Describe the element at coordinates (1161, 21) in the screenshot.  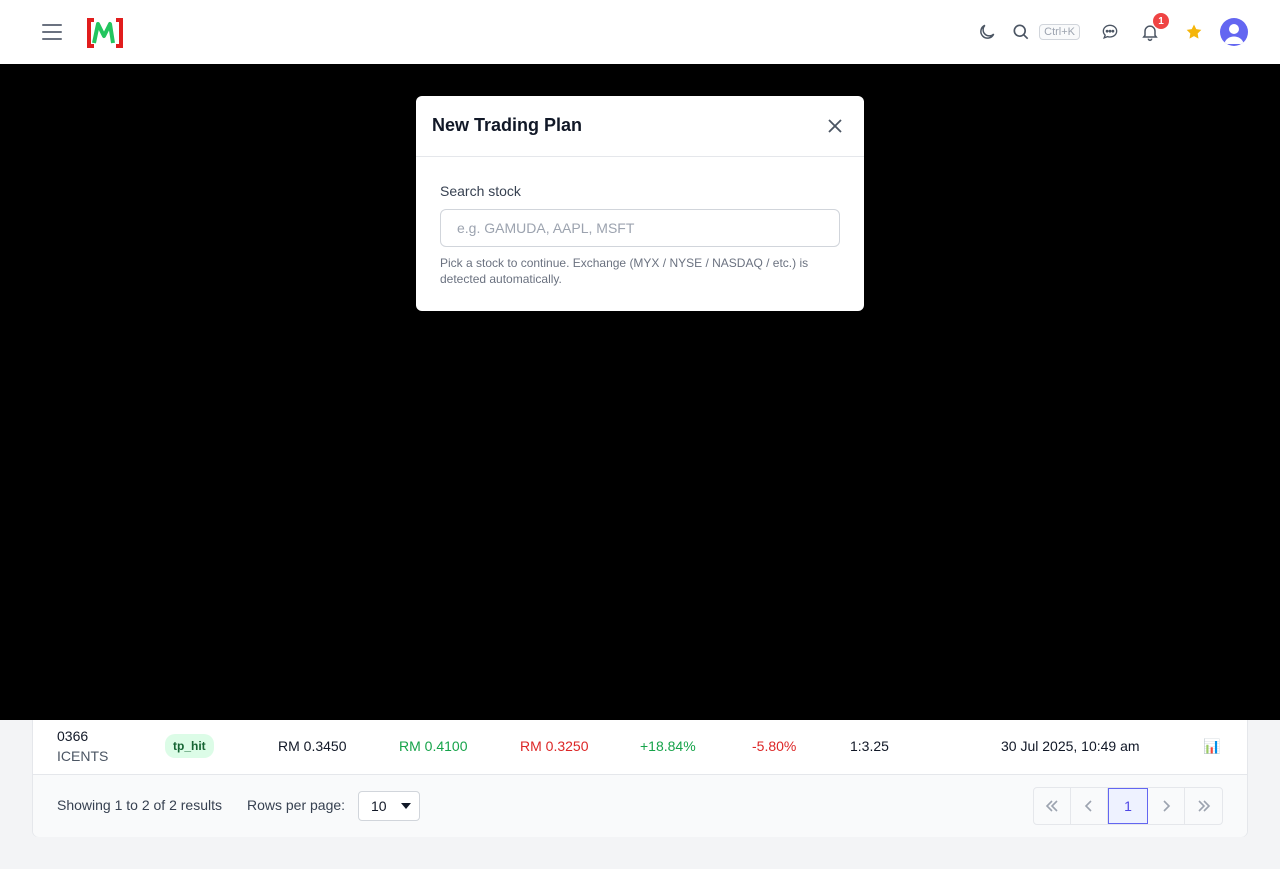
I see `notification-count-badge: 1` at that location.